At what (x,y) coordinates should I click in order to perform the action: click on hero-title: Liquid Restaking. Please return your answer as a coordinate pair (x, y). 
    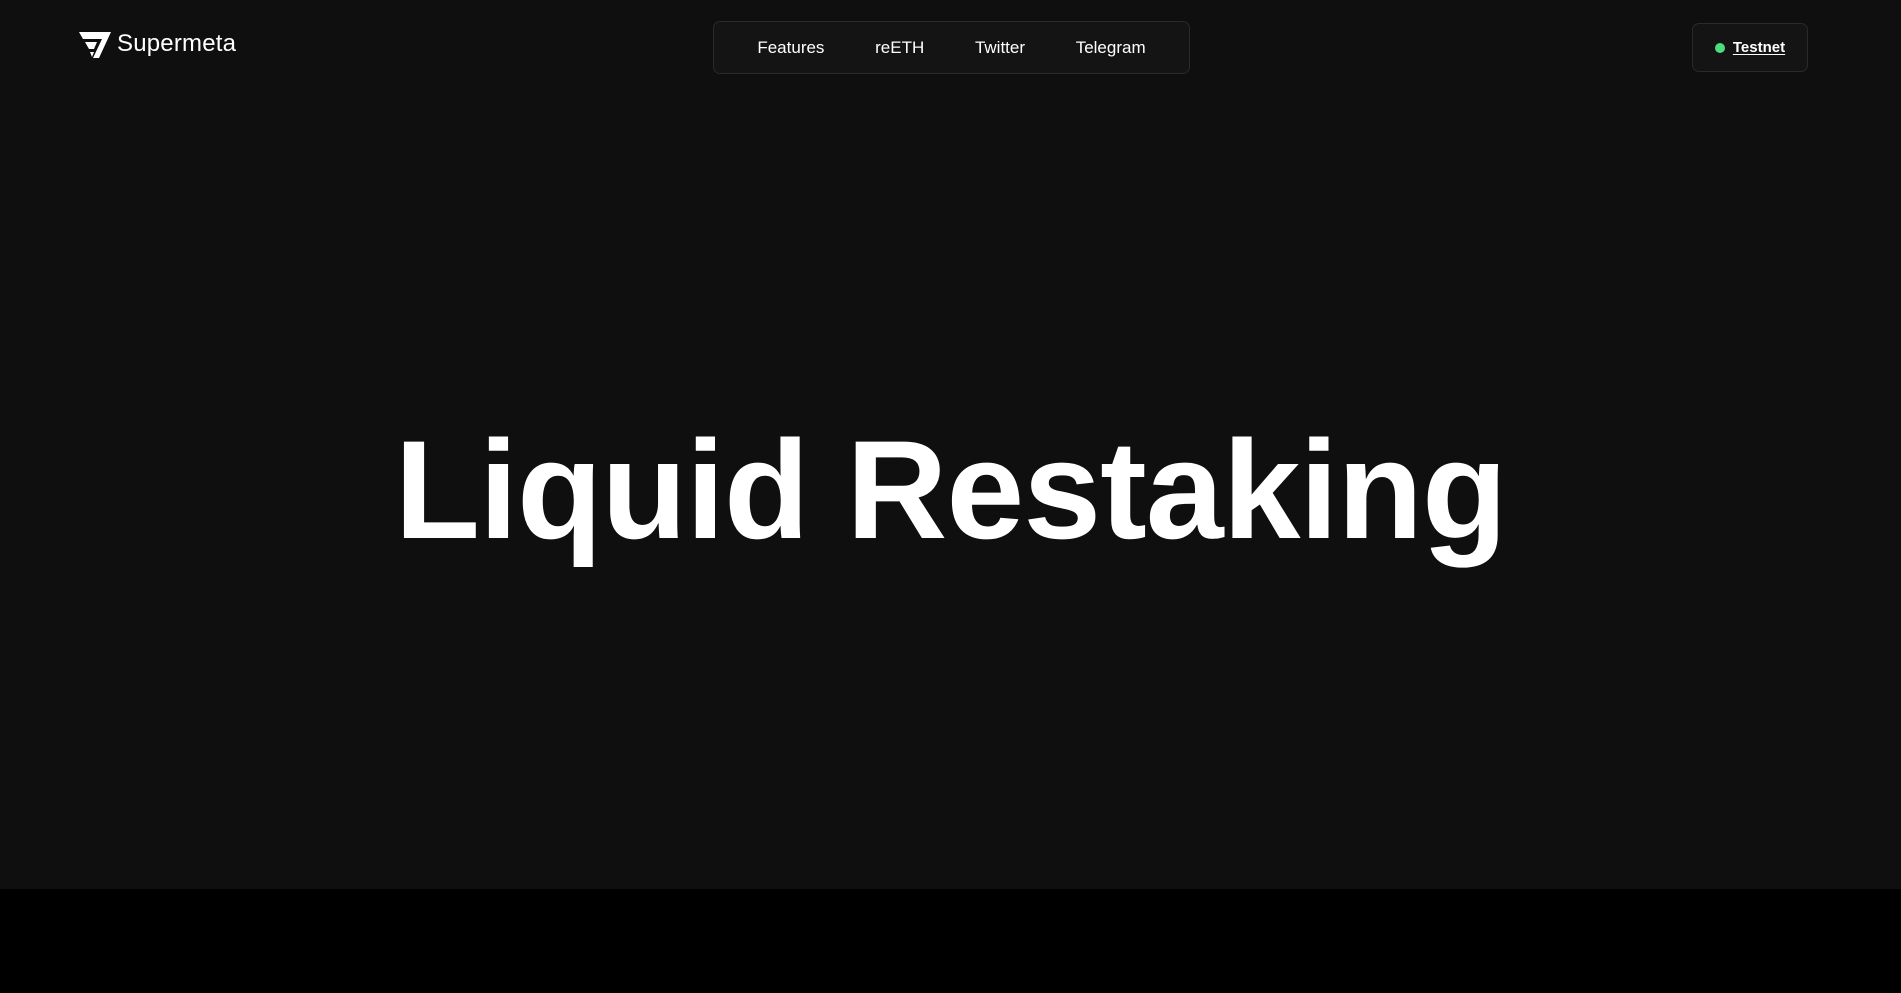
    Looking at the image, I should click on (951, 489).